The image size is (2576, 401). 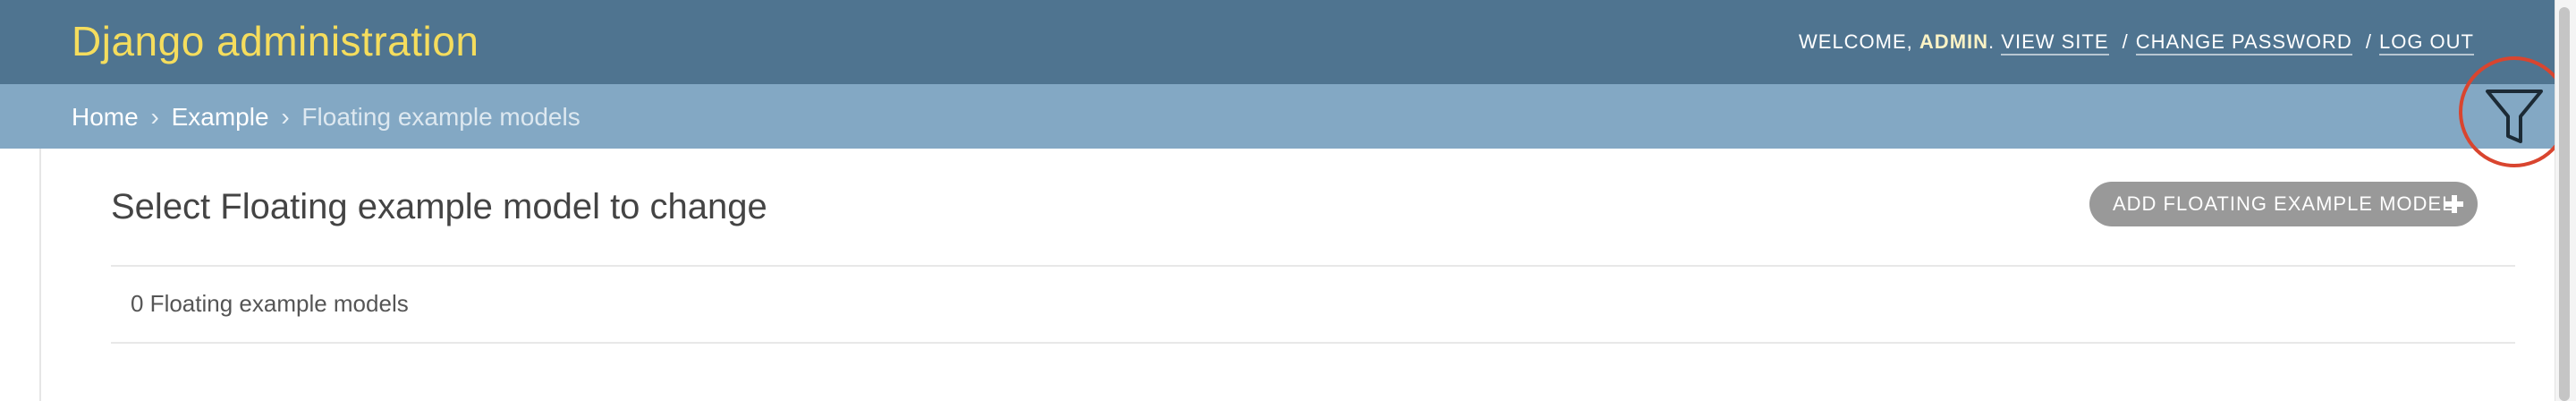 What do you see at coordinates (2243, 42) in the screenshot?
I see `change-password-link: CHANGE PASSWORD` at bounding box center [2243, 42].